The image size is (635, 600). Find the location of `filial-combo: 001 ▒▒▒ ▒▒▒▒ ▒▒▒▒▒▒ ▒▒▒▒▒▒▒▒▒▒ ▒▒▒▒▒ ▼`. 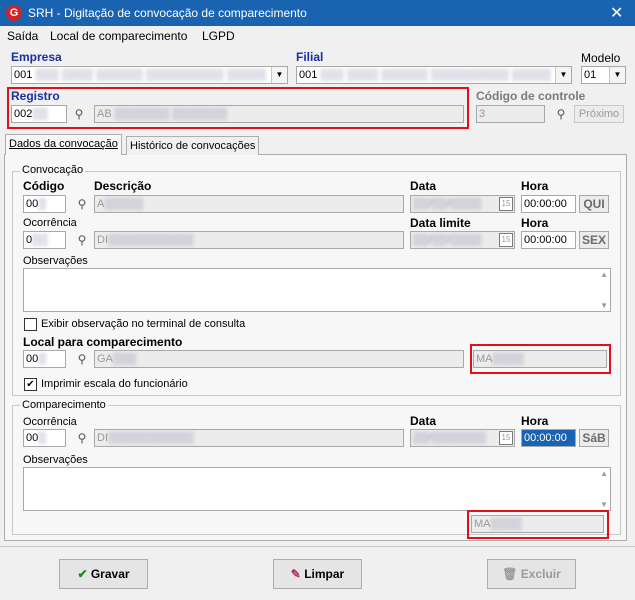

filial-combo: 001 ▒▒▒ ▒▒▒▒ ▒▒▒▒▒▒ ▒▒▒▒▒▒▒▒▒▒ ▒▒▒▒▒ ▼ is located at coordinates (434, 75).